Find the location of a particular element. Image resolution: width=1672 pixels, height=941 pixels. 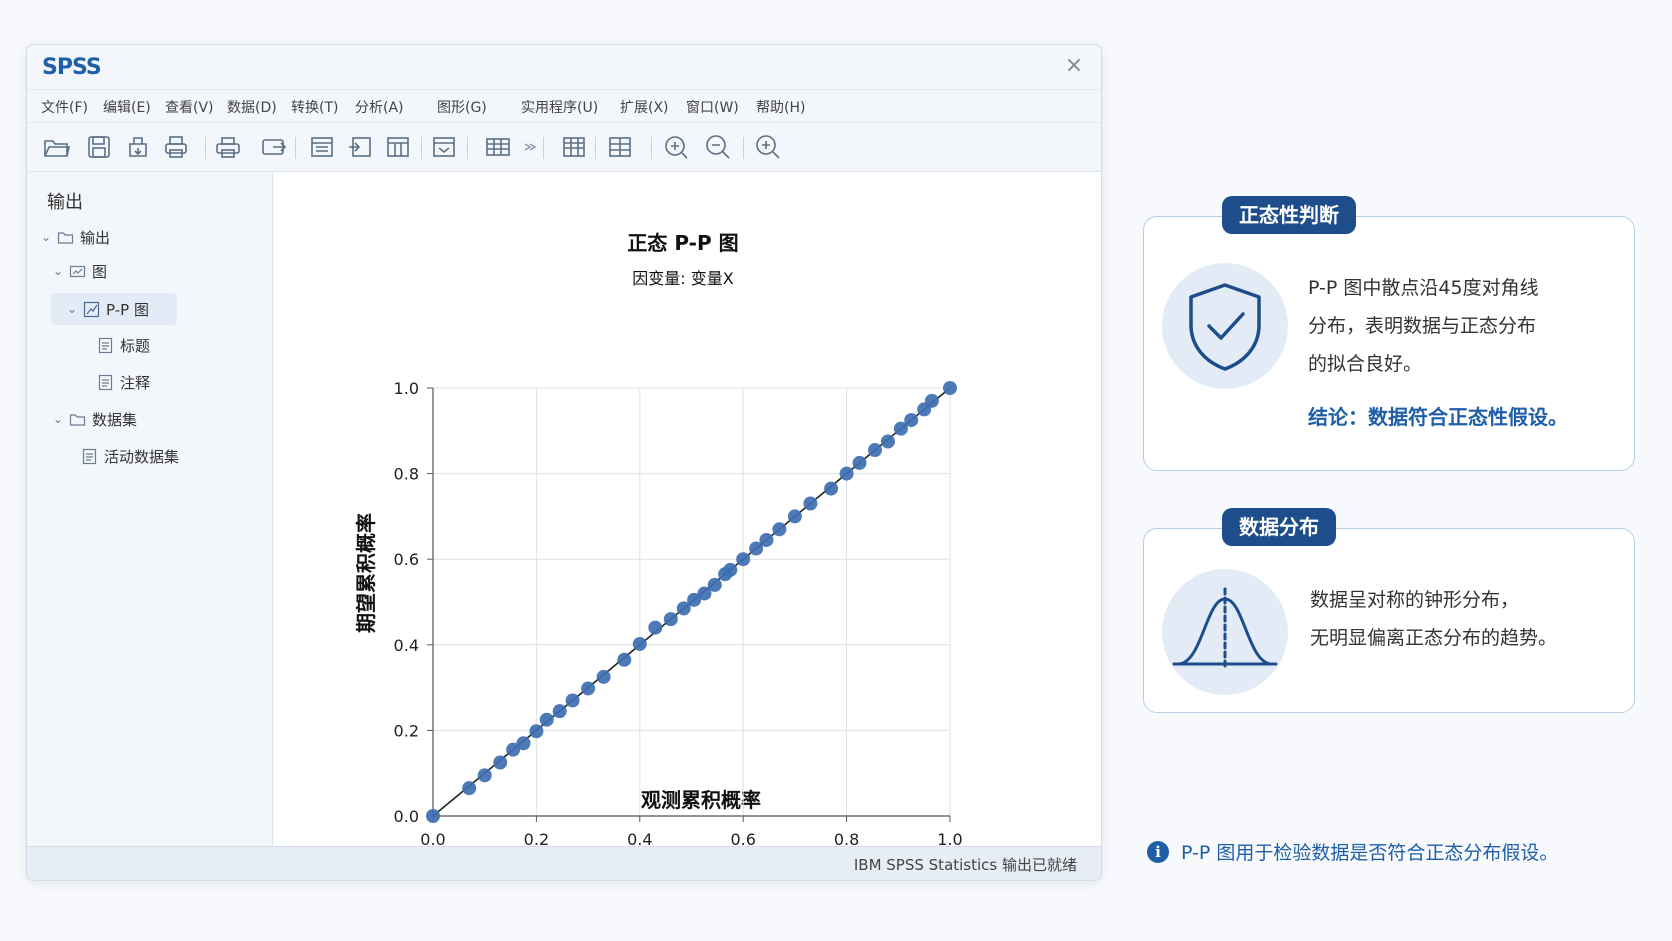

tree-label: 数据集 is located at coordinates (115, 419).